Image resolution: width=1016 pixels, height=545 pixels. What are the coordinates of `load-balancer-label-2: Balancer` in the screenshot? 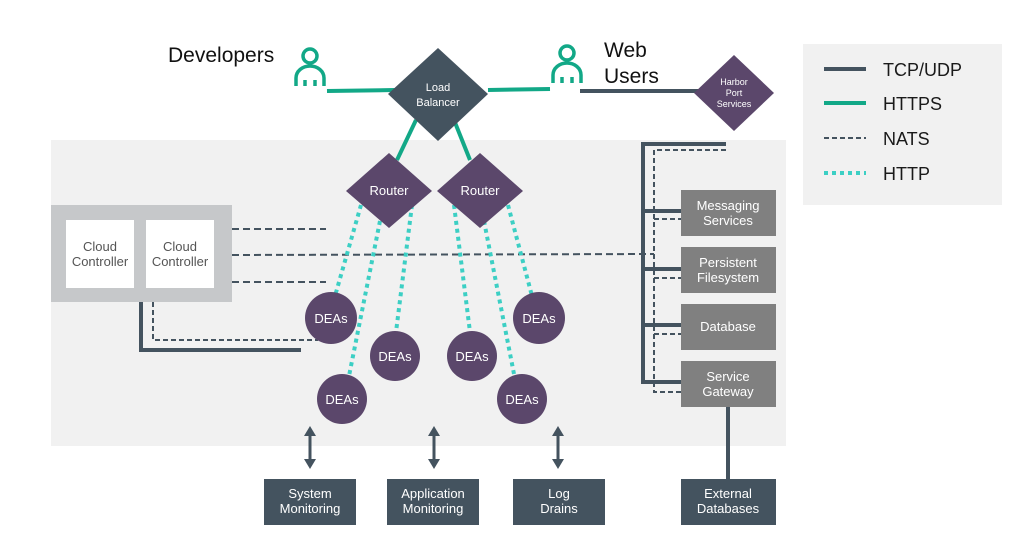 It's located at (438, 103).